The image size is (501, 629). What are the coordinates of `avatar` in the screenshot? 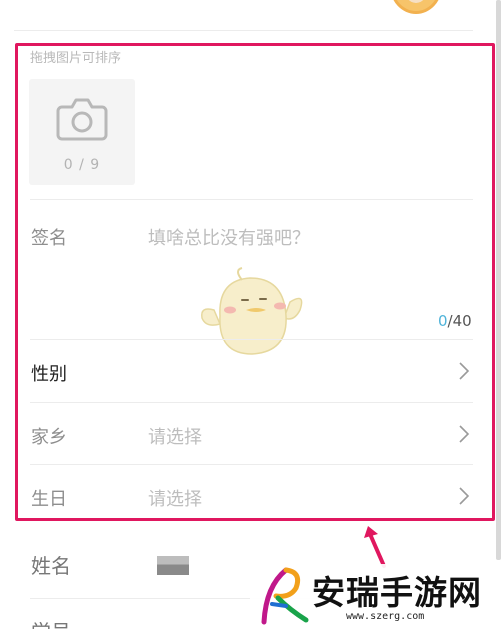 It's located at (416, 7).